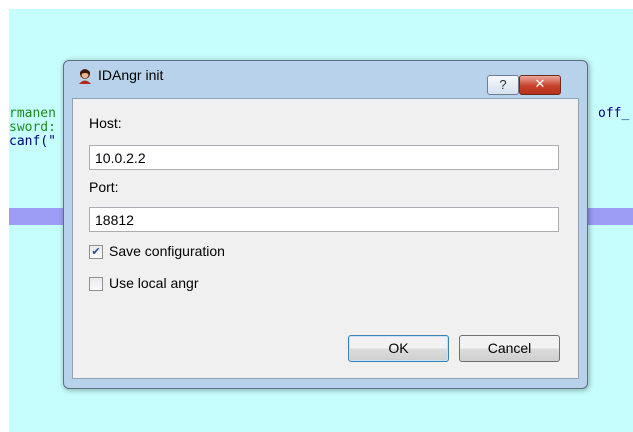 Image resolution: width=633 pixels, height=432 pixels. I want to click on use-local-angr-checkbox, so click(96, 284).